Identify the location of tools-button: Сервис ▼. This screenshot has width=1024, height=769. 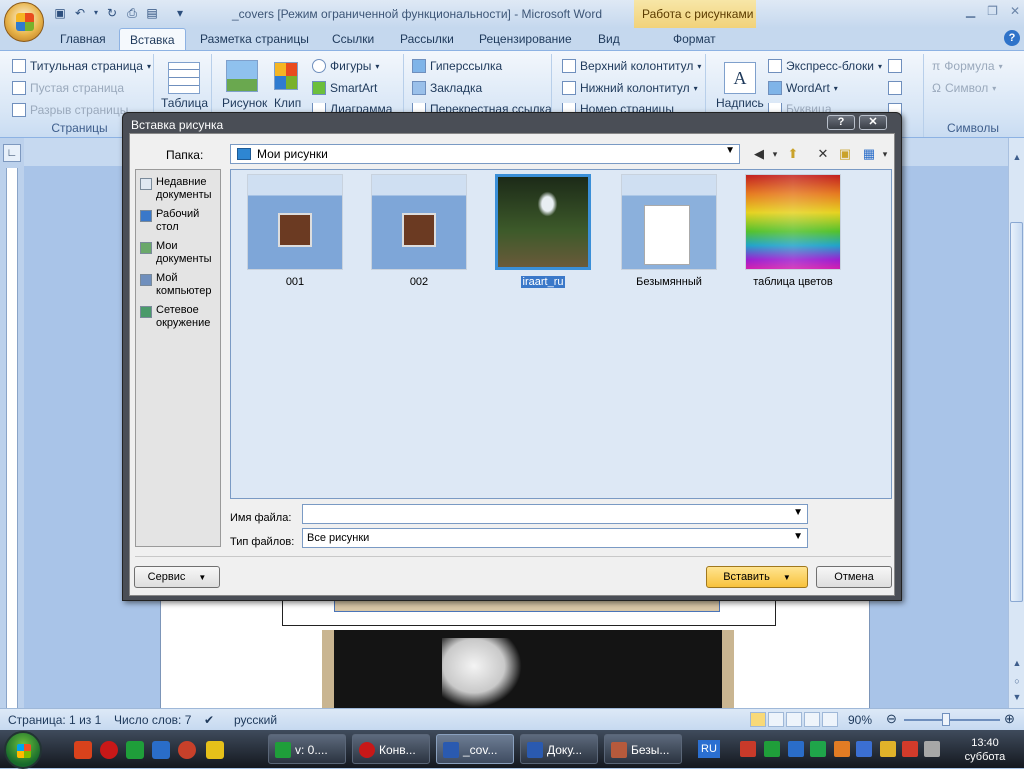
(177, 577).